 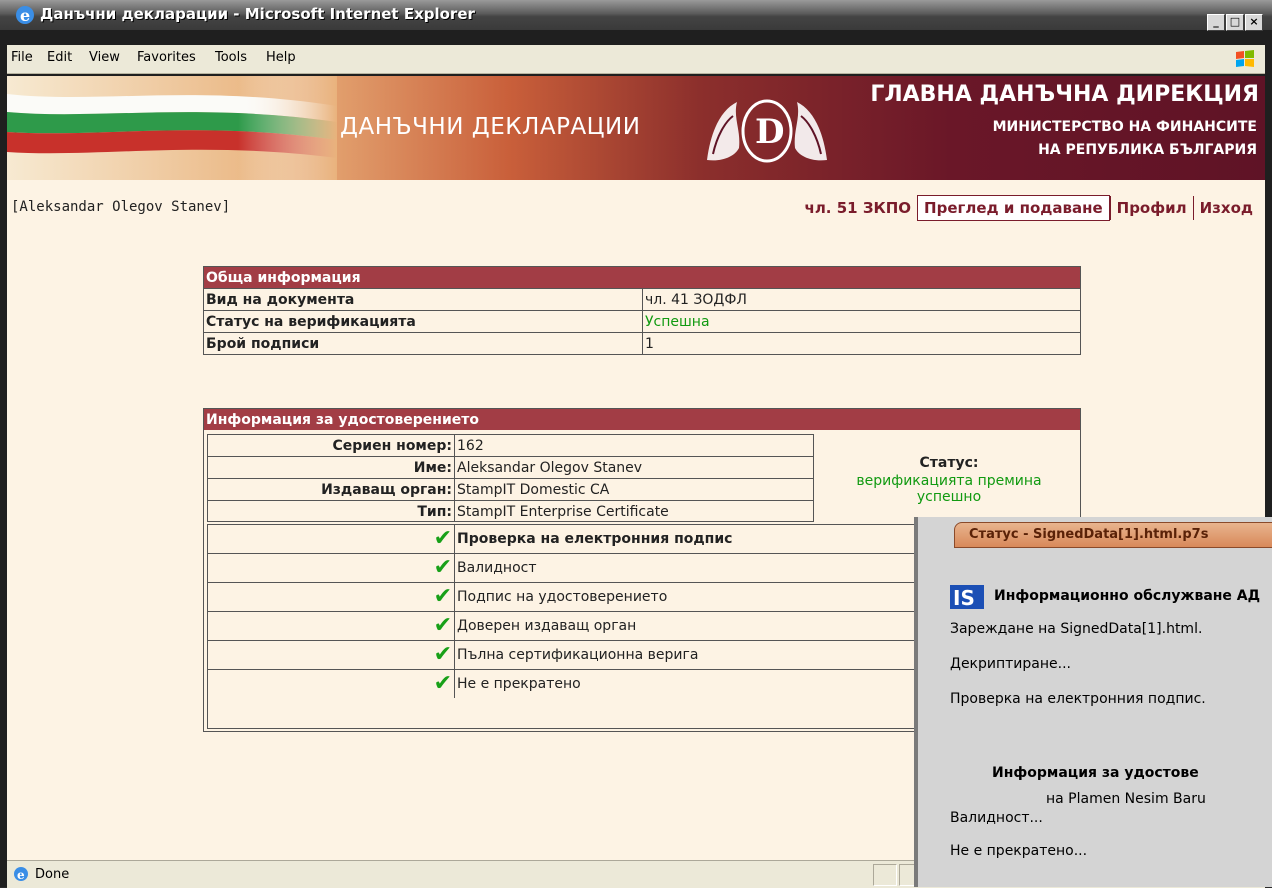 What do you see at coordinates (964, 597) in the screenshot?
I see `svg-text: IS` at bounding box center [964, 597].